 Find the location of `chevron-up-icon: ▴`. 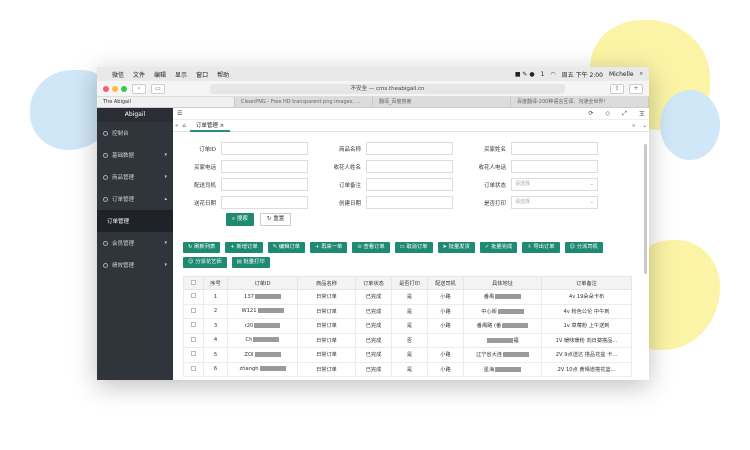

chevron-up-icon: ▴ is located at coordinates (165, 199).